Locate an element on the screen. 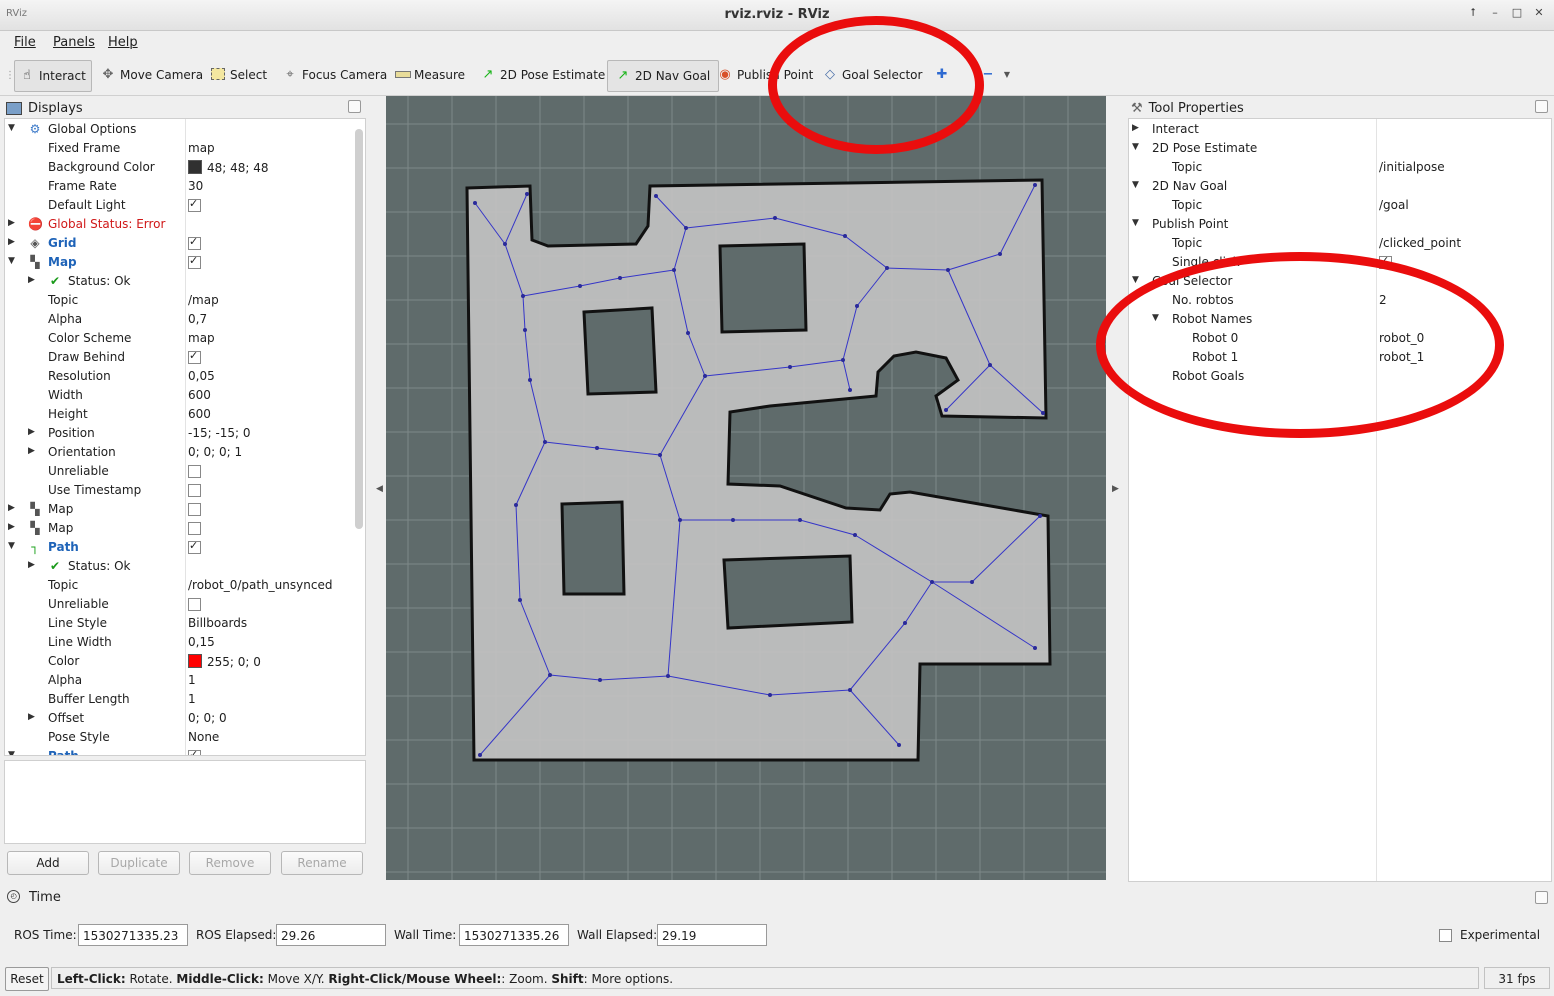  display-row: Frame Rate 30 is located at coordinates (185, 186).